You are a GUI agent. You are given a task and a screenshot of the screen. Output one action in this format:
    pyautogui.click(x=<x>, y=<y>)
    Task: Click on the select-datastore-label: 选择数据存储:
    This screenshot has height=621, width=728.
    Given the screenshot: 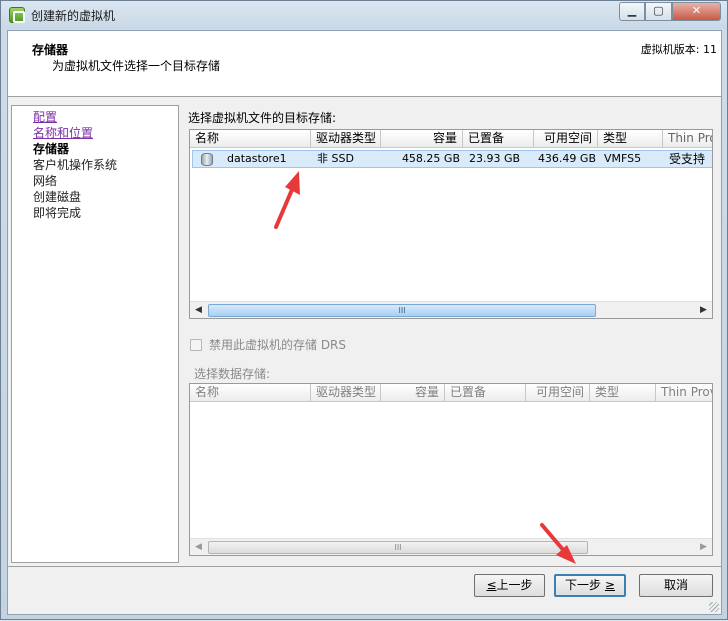 What is the action you would take?
    pyautogui.click(x=232, y=374)
    